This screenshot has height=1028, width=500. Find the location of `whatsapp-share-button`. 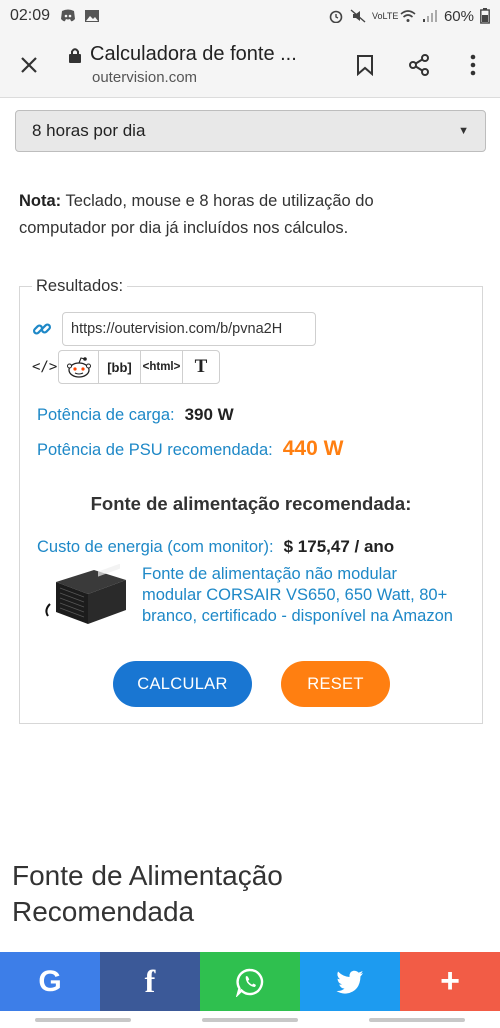

whatsapp-share-button is located at coordinates (250, 981).